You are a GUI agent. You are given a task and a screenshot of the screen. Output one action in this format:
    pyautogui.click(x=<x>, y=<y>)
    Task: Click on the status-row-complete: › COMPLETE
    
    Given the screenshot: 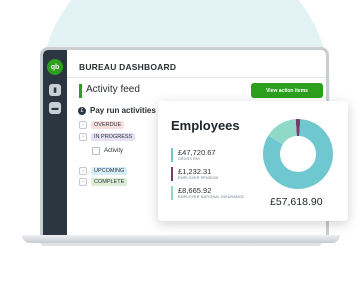 What is the action you would take?
    pyautogui.click(x=103, y=182)
    